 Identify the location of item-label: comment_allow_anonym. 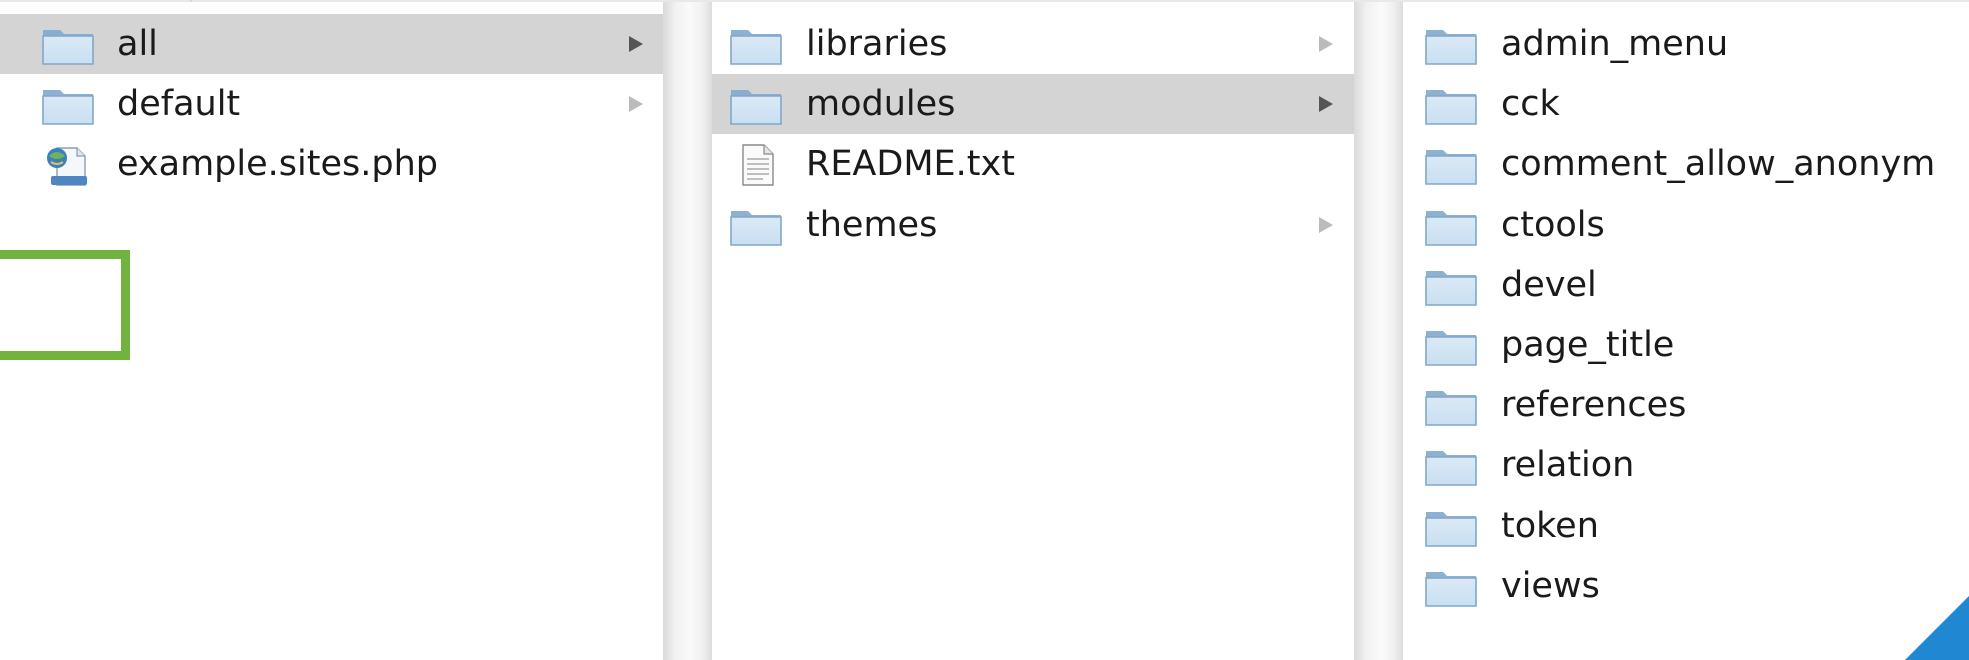
(1718, 164).